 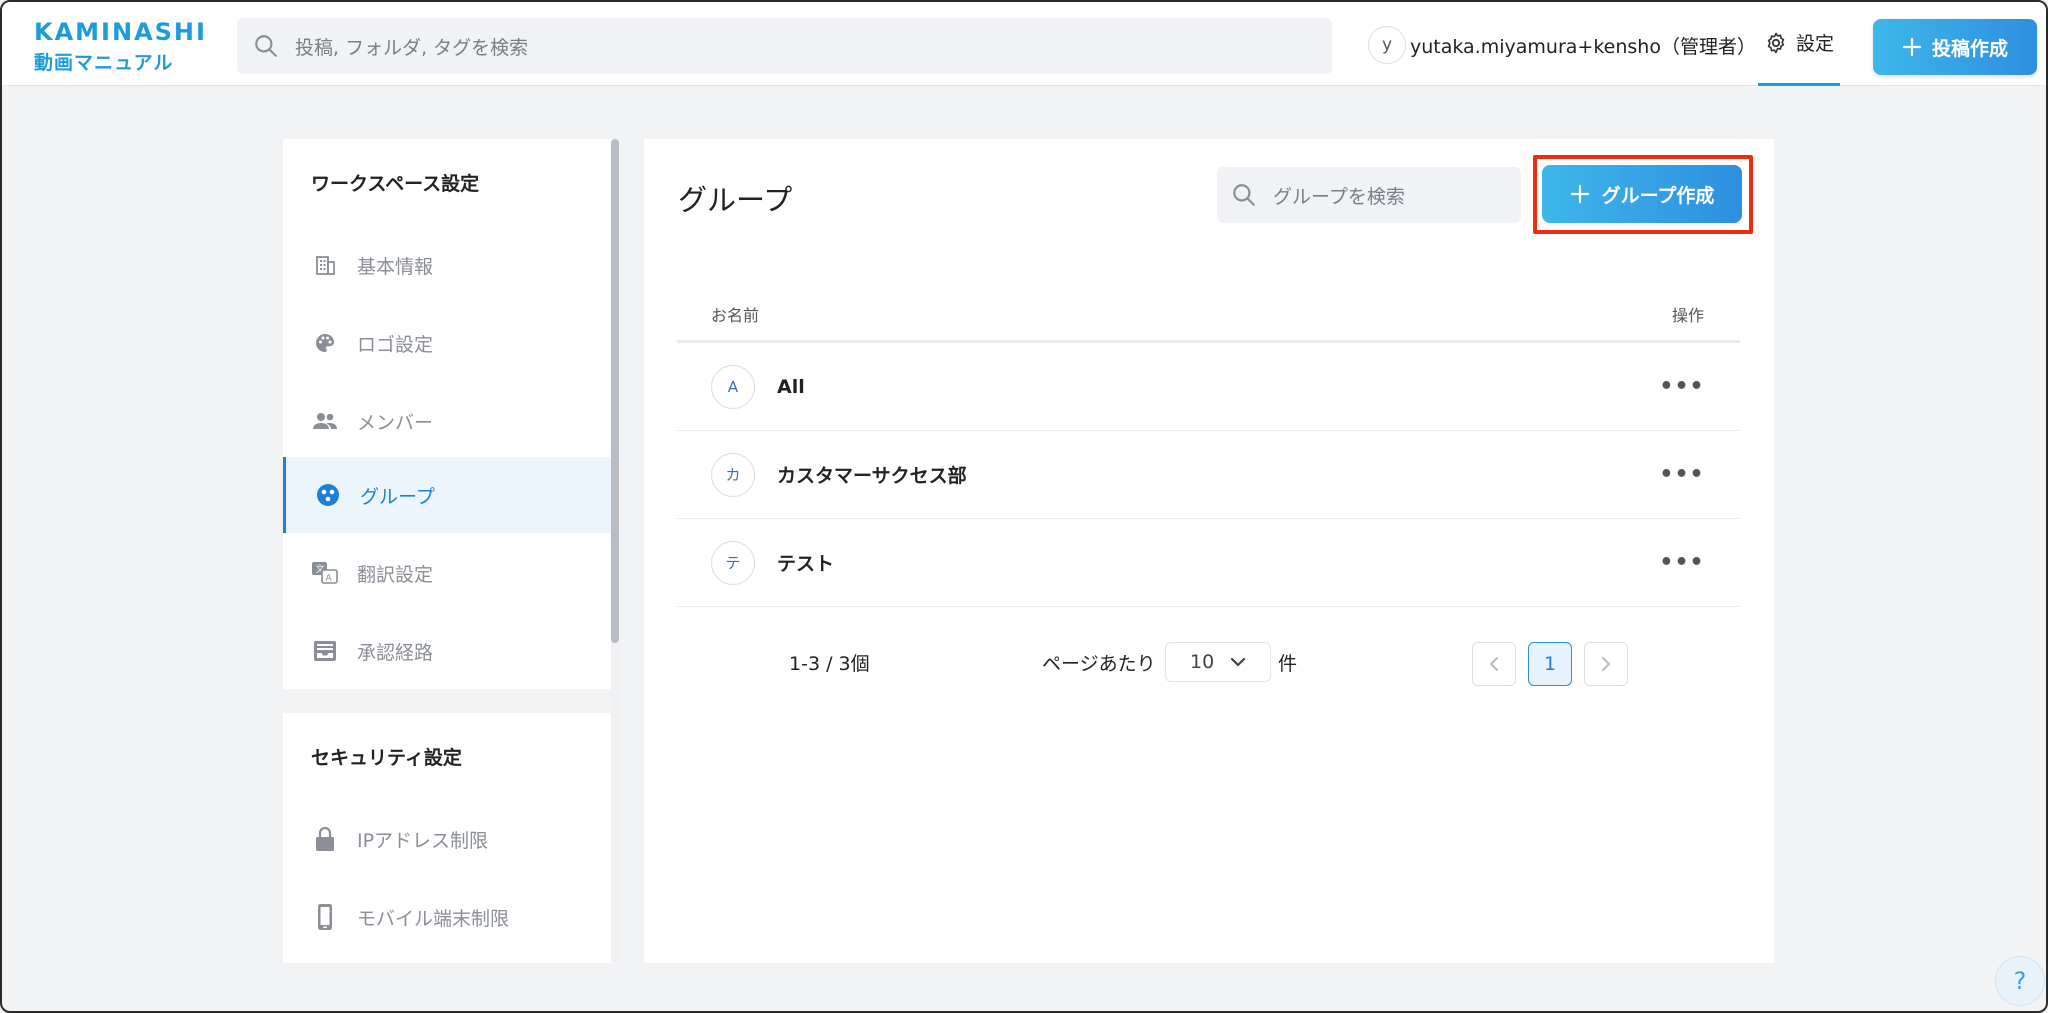 I want to click on chevron-right-icon, so click(x=1606, y=664).